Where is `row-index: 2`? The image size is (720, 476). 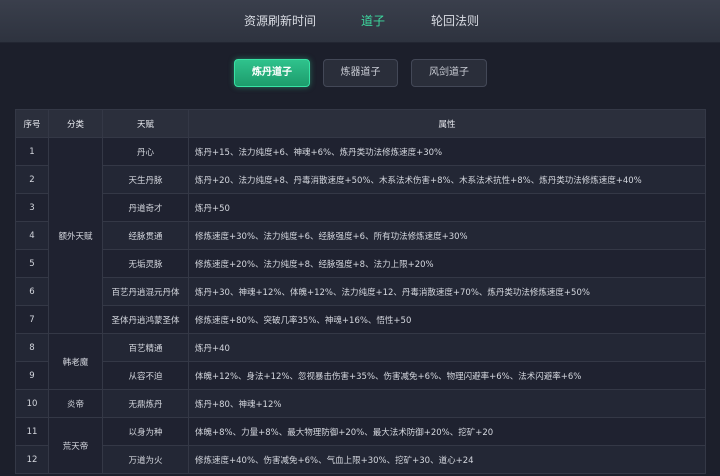
row-index: 2 is located at coordinates (32, 179).